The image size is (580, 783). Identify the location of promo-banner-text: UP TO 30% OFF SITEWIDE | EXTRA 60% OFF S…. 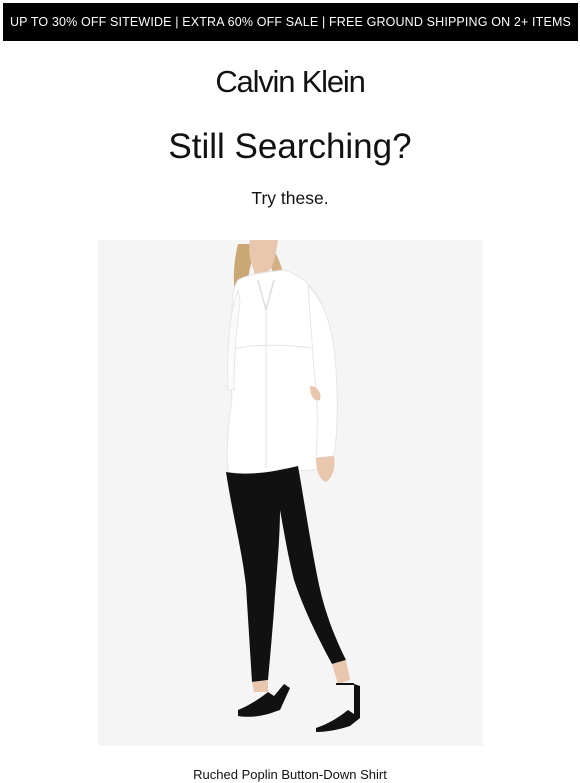
(290, 22).